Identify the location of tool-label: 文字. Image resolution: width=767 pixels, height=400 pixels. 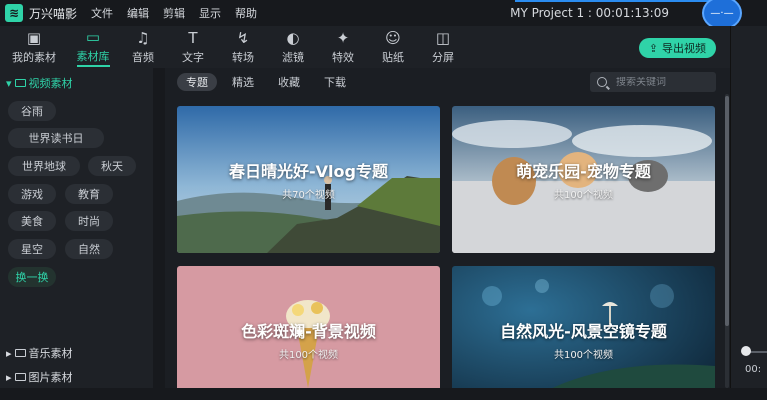
(193, 57).